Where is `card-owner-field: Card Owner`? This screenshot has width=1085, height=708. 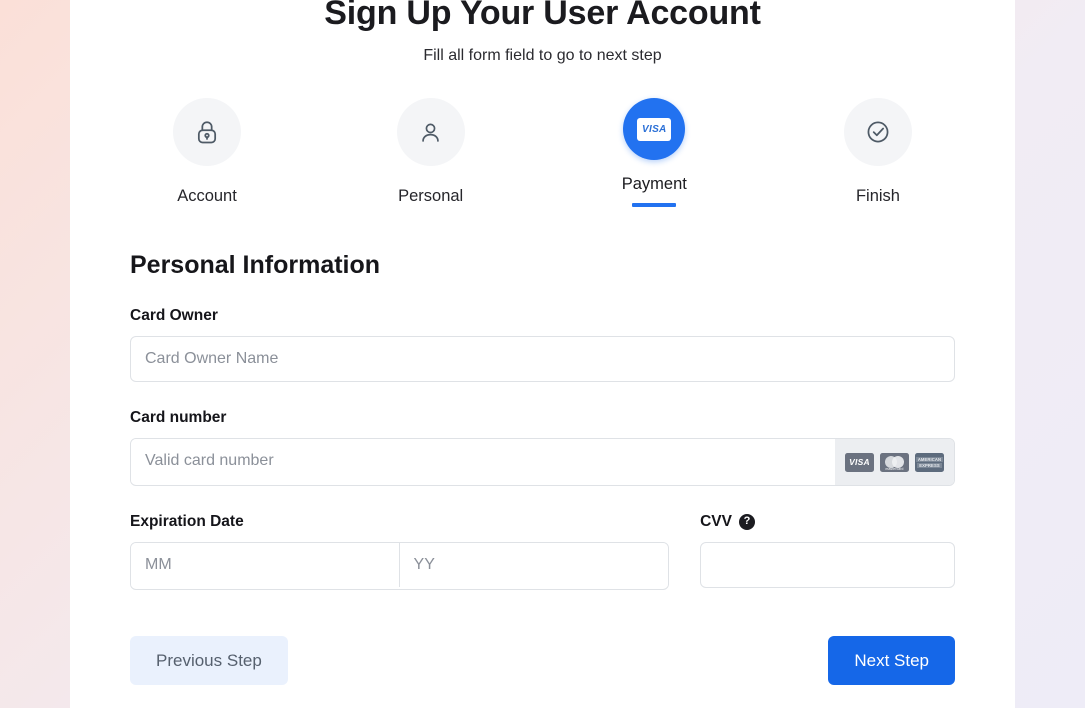 card-owner-field: Card Owner is located at coordinates (542, 344).